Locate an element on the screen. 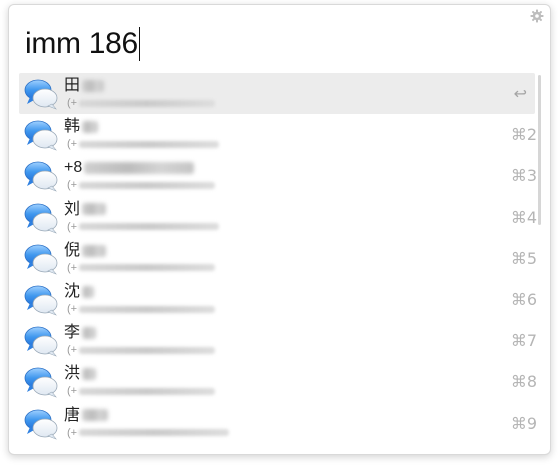 The height and width of the screenshot is (465, 558). contact-name: +8 is located at coordinates (129, 168).